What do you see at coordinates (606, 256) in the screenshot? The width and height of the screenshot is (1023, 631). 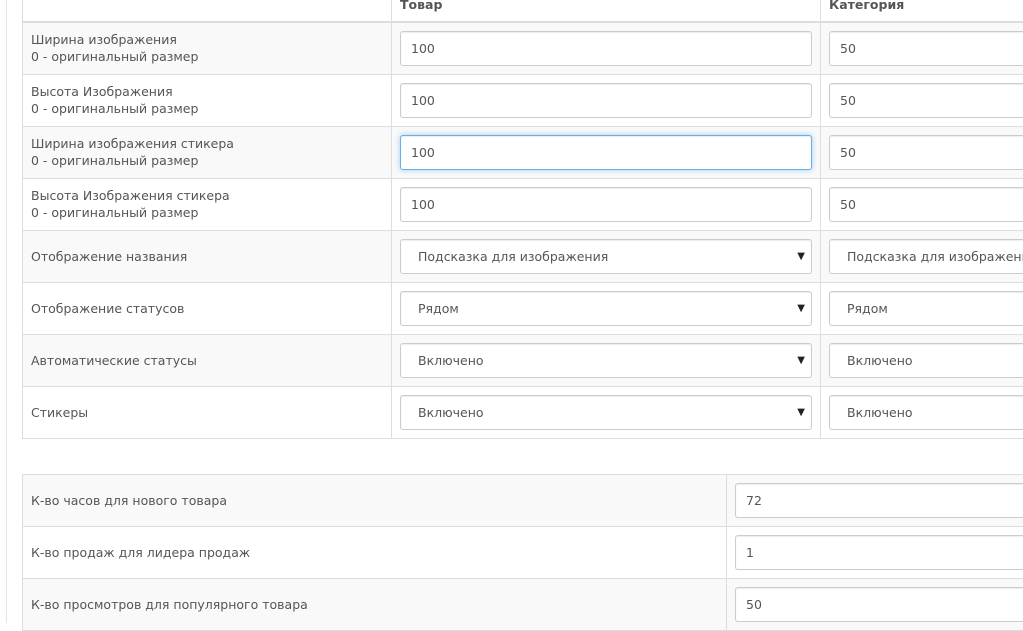 I see `product-name-display-select: Подсказка для изображения▼` at bounding box center [606, 256].